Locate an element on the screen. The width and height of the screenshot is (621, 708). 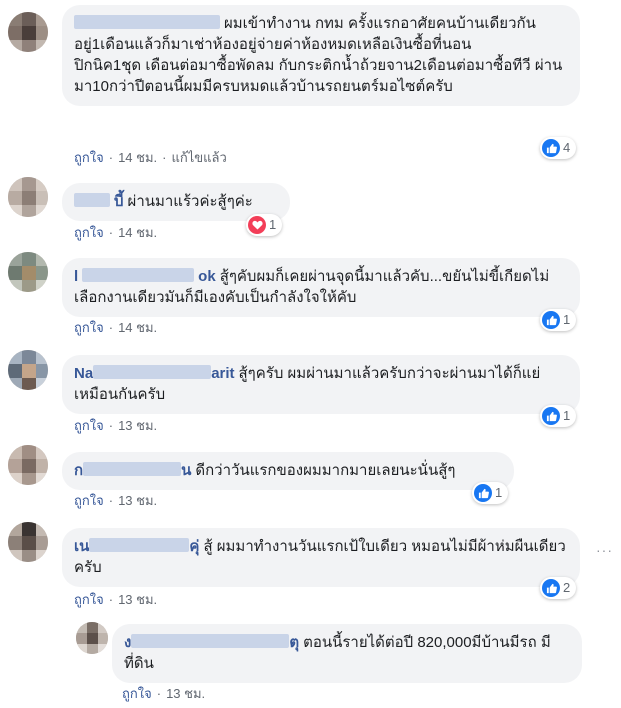
author-name-end: คุ่ is located at coordinates (194, 546).